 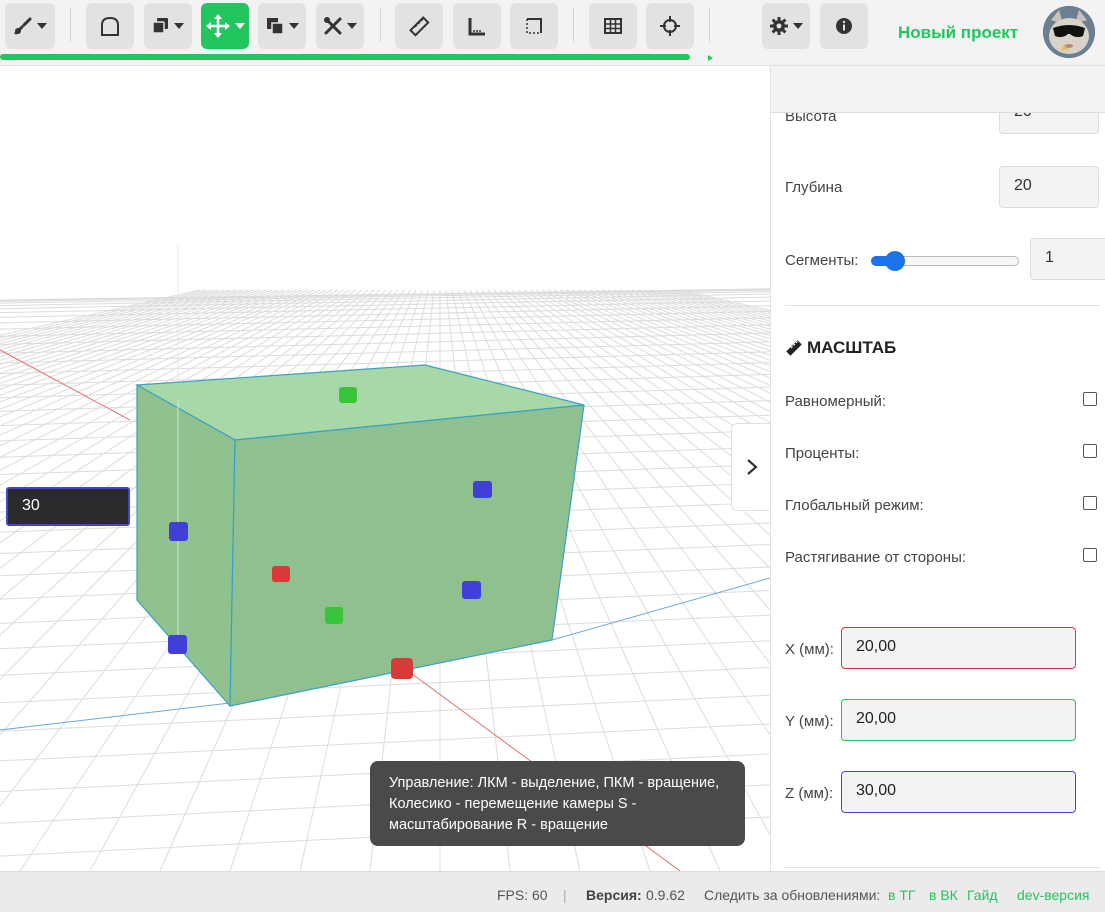 I want to click on dev-version-link: dev-версия, so click(x=1053, y=895).